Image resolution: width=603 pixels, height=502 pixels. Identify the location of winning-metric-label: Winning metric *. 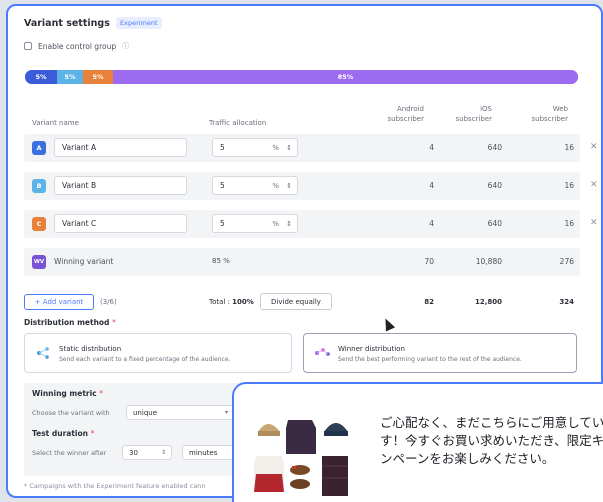
(67, 393).